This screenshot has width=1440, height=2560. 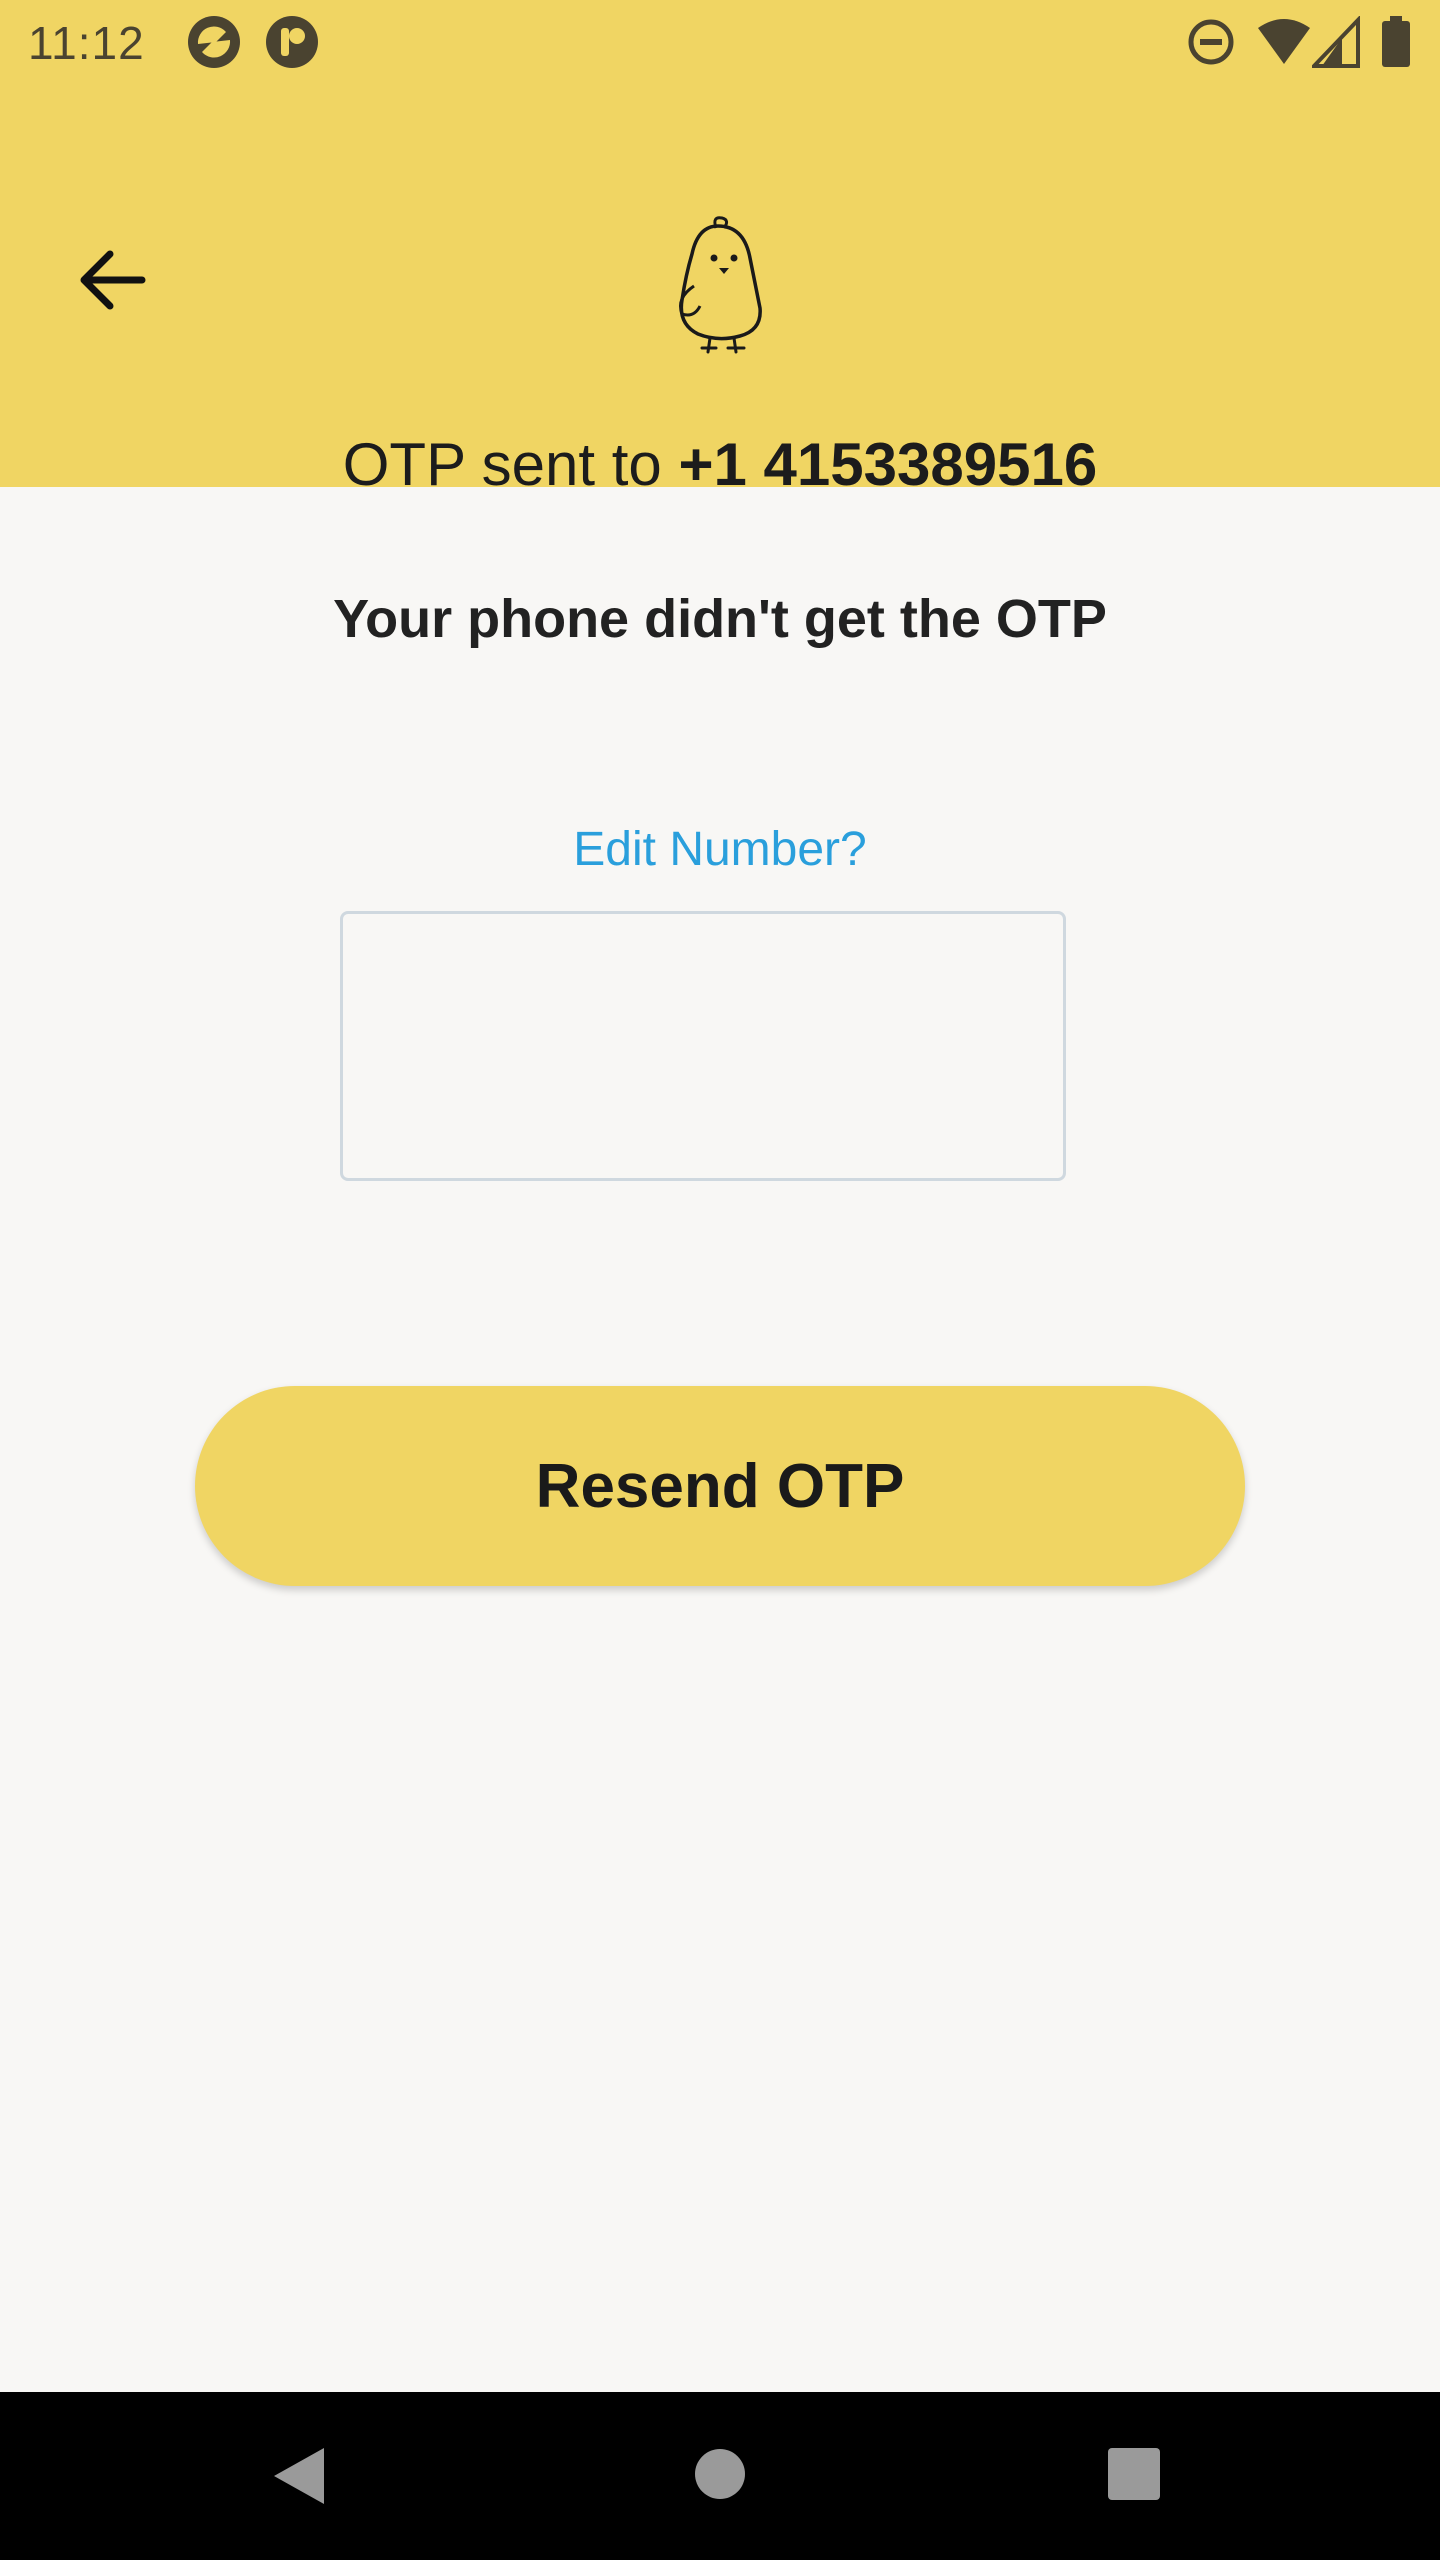 What do you see at coordinates (86, 43) in the screenshot?
I see `status-time: 11:12` at bounding box center [86, 43].